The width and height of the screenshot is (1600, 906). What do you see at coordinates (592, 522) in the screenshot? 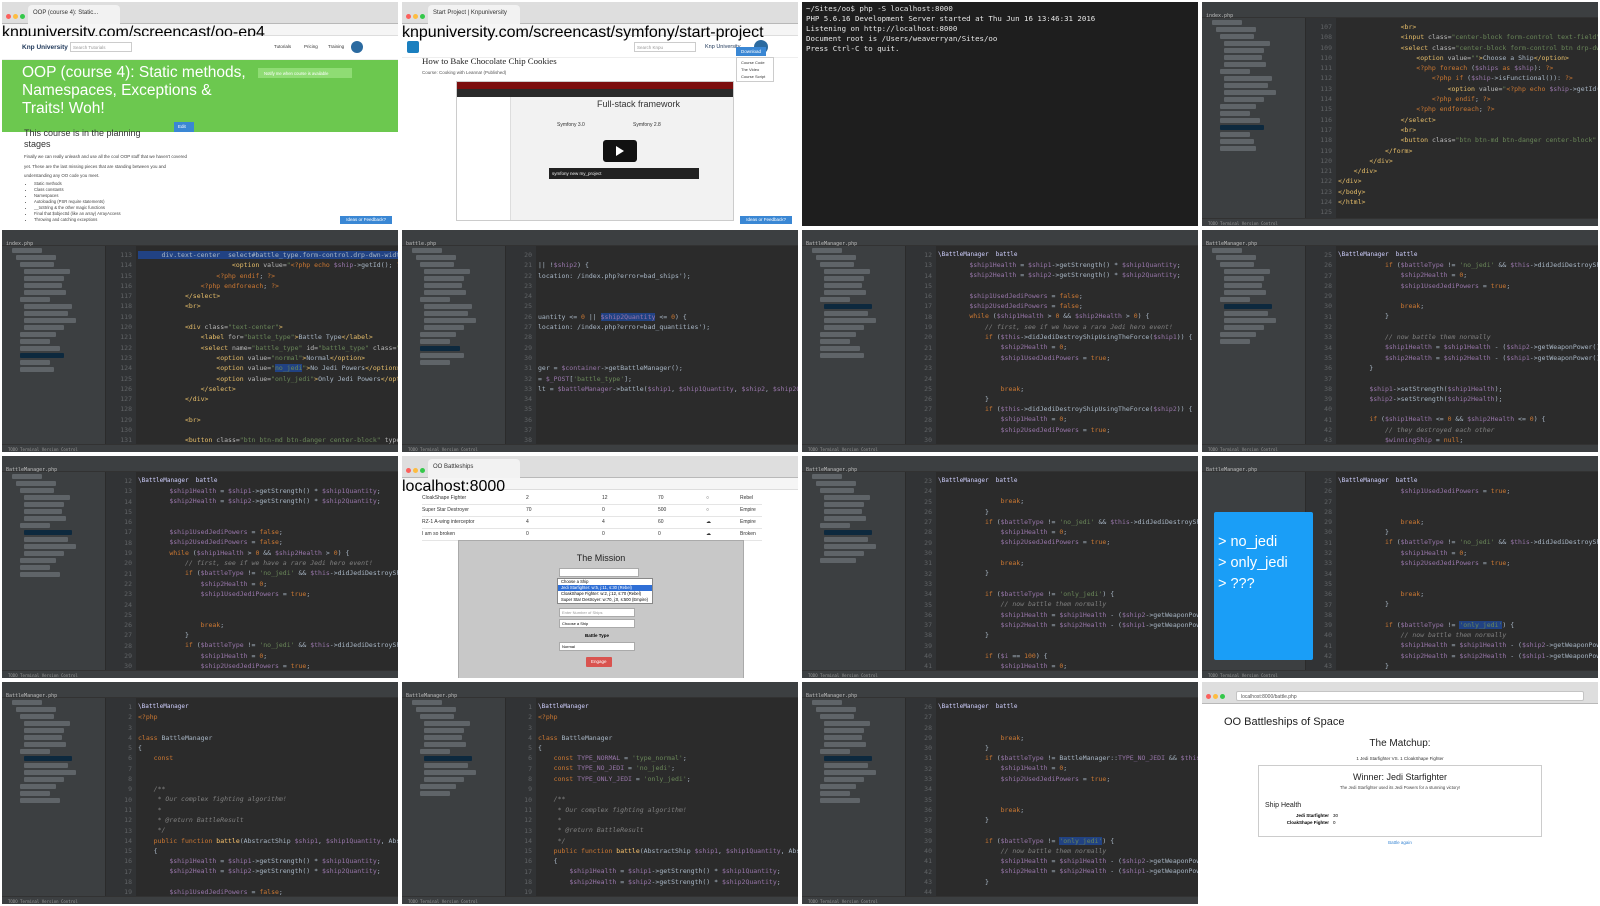
I see `table-row: RZ-1 A-wing interceptor 4 4 60 ☁ Empire` at bounding box center [592, 522].